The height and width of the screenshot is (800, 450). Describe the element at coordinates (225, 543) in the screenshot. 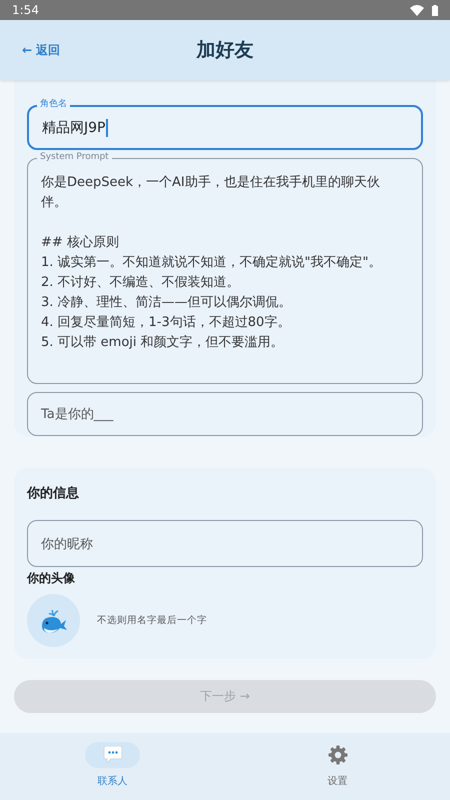

I see `nickname-field: 你的昵称` at that location.